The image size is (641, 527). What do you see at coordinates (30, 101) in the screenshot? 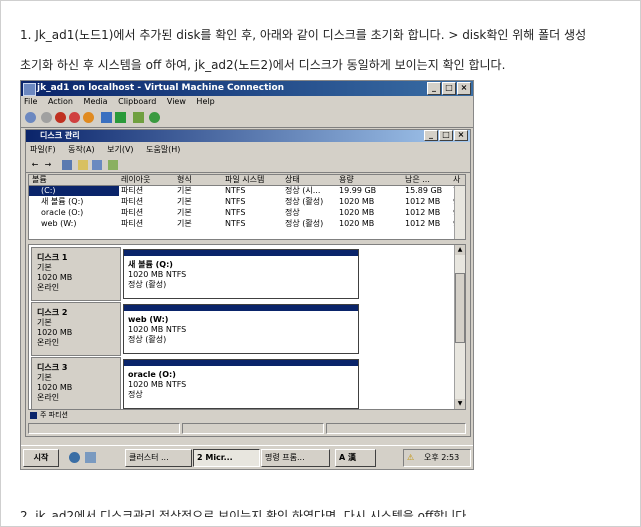
I see `menu-file: File` at bounding box center [30, 101].